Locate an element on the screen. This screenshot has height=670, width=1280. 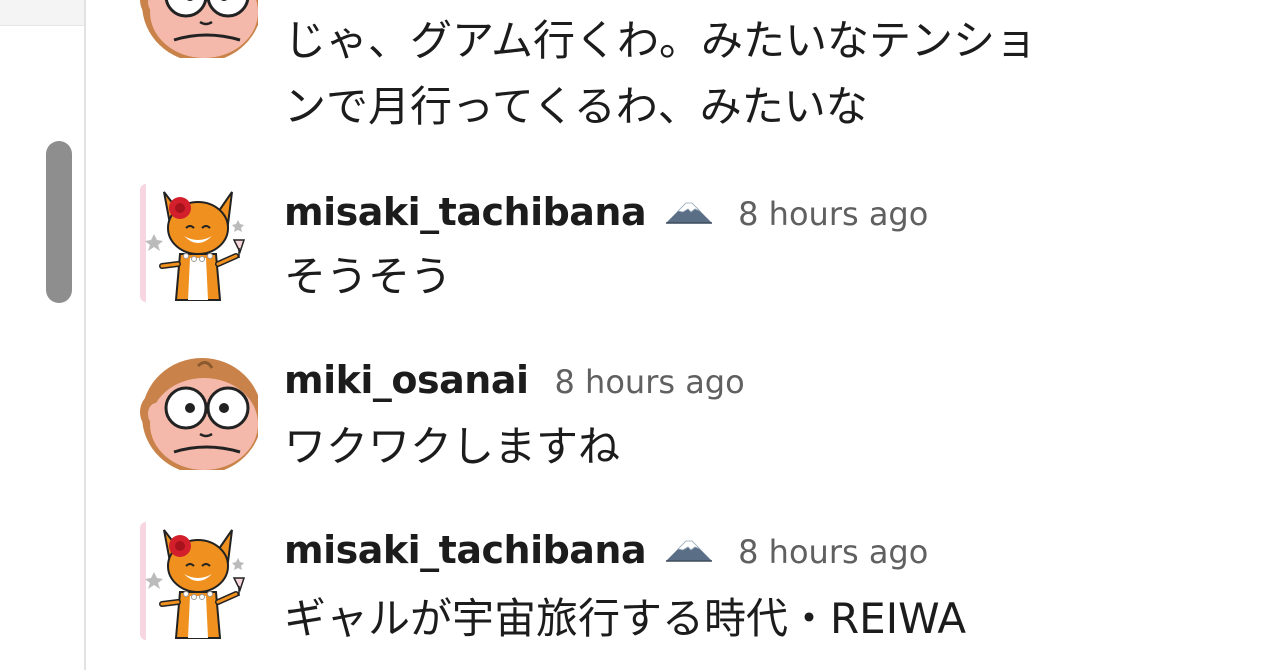
message-text: ギャルが宇宙旅行する時代・REIWA is located at coordinates (625, 618).